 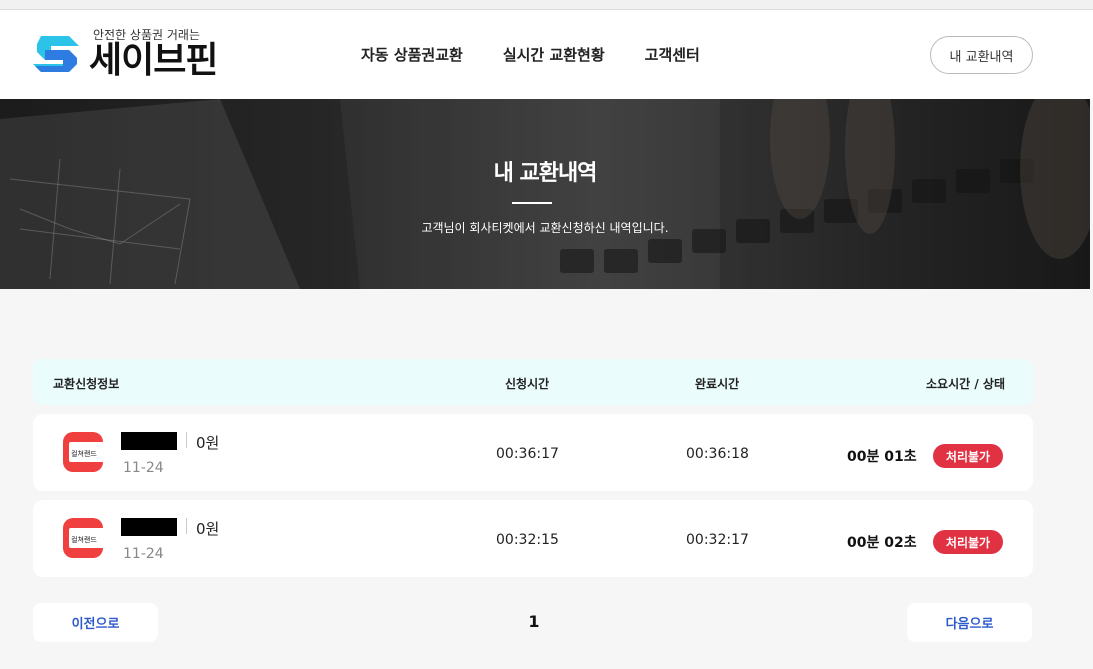 What do you see at coordinates (672, 54) in the screenshot?
I see `nav-customer-center: 고객센터` at bounding box center [672, 54].